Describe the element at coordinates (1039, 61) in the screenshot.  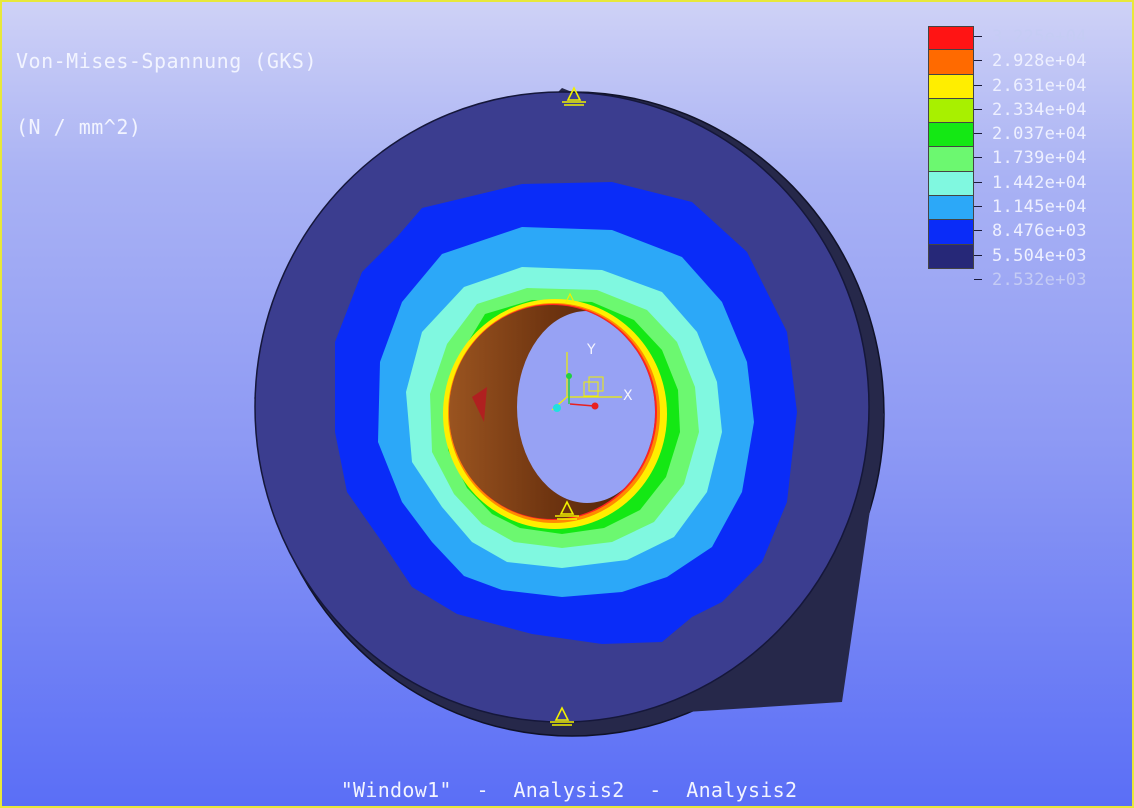
I see `legend-label: 2.928e+04` at that location.